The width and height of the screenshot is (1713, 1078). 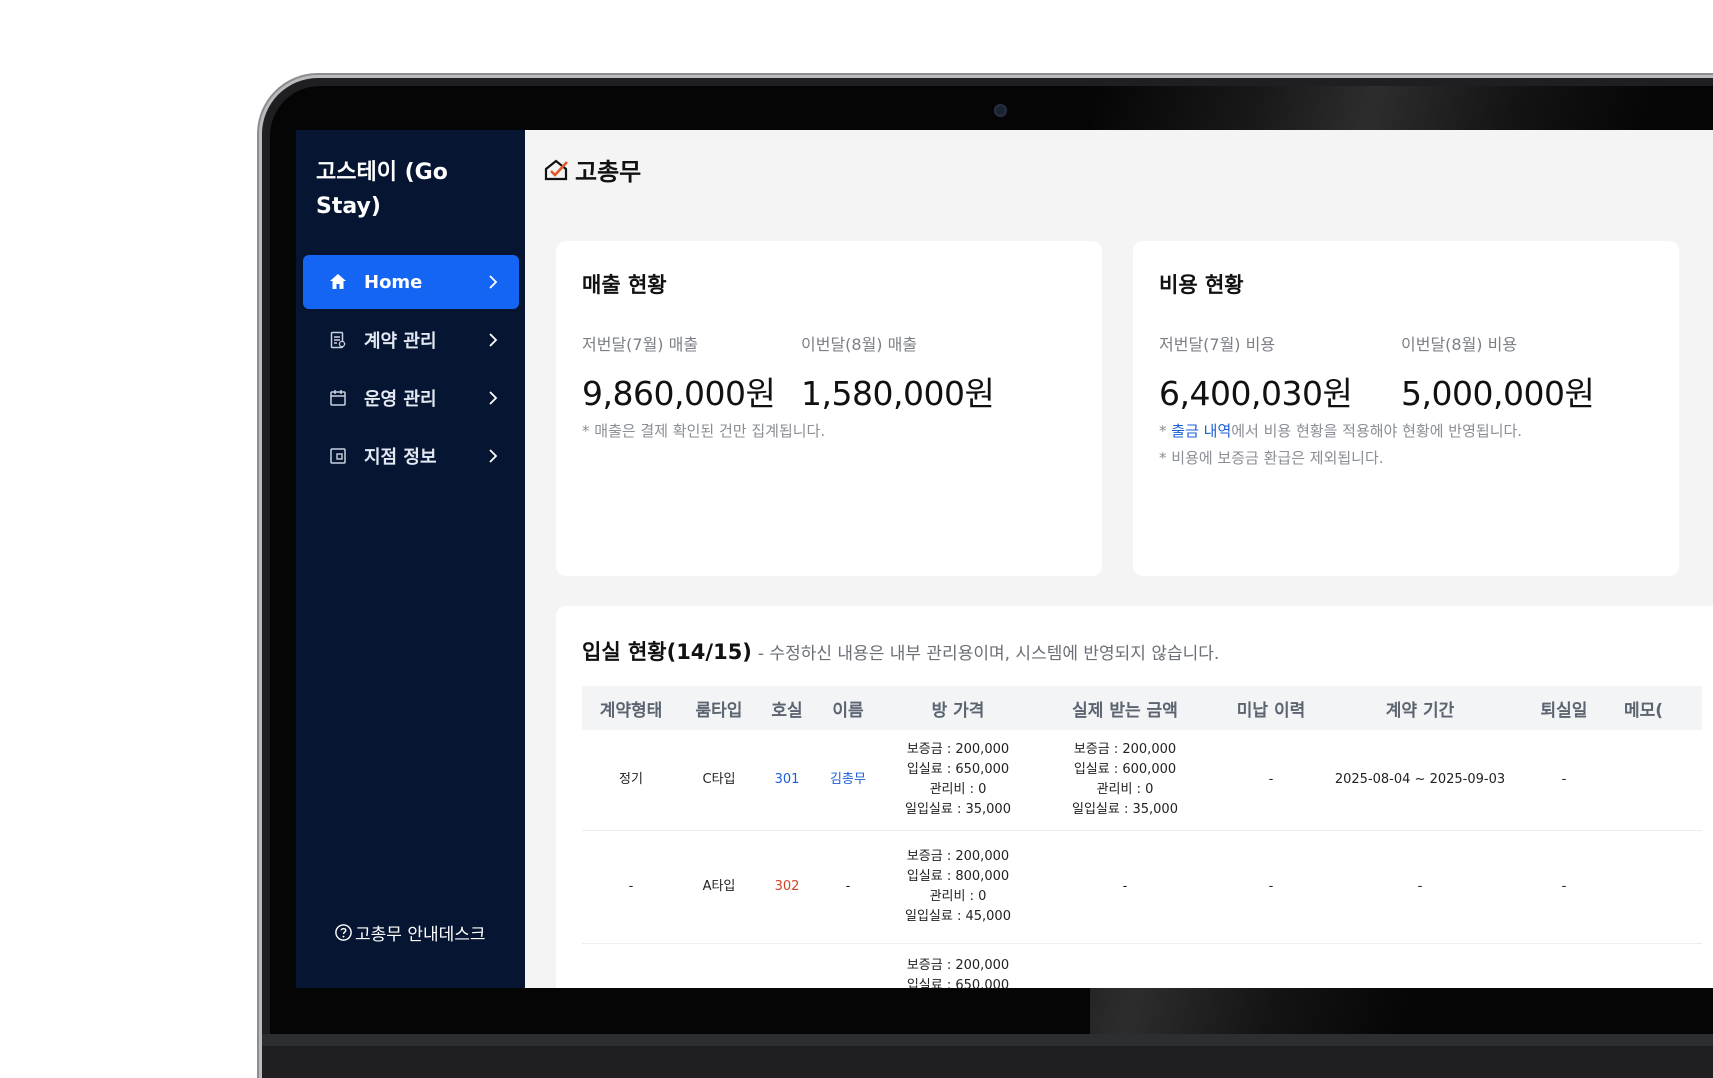 I want to click on amount-line: 일입실료 : 35,000, so click(x=1125, y=809).